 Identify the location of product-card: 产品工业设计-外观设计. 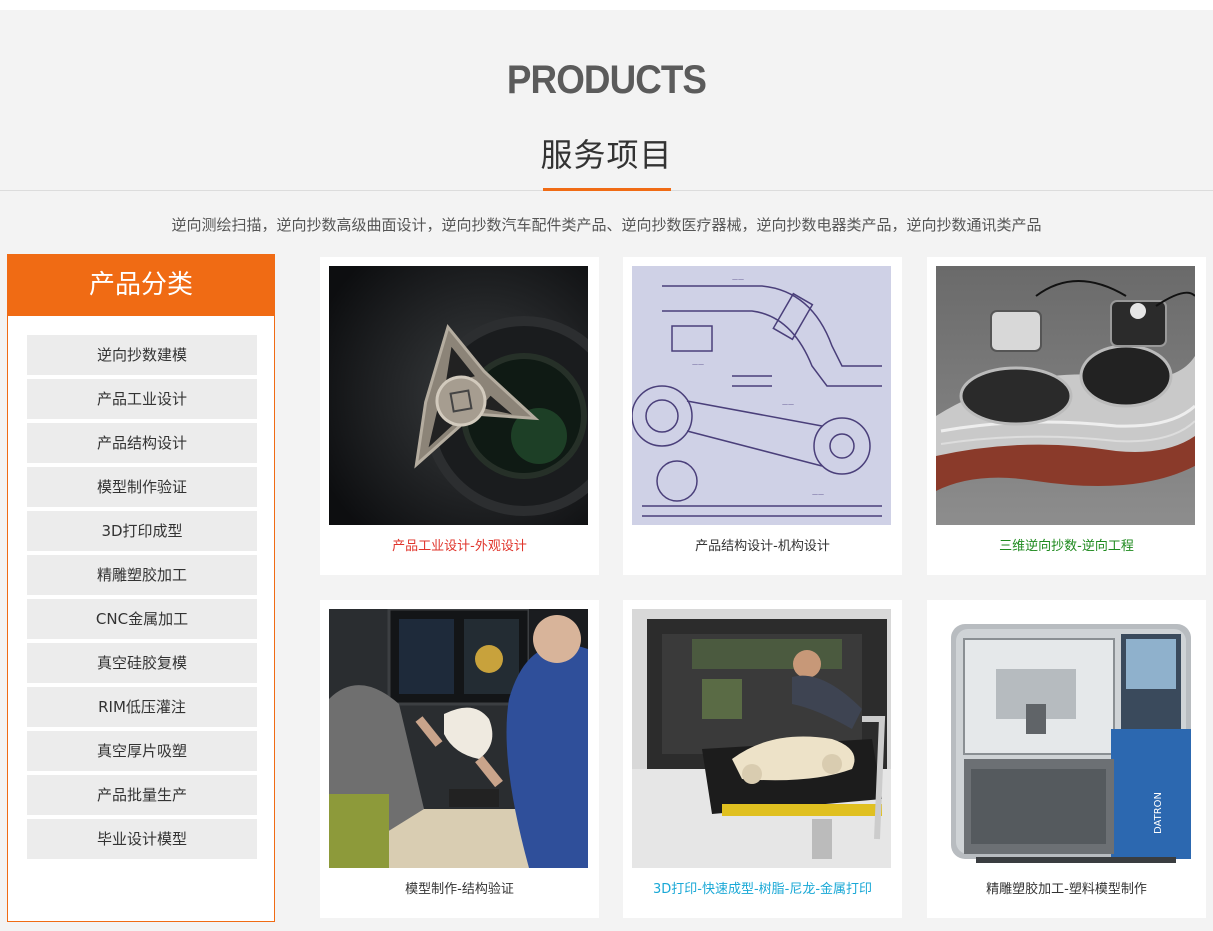
(459, 416).